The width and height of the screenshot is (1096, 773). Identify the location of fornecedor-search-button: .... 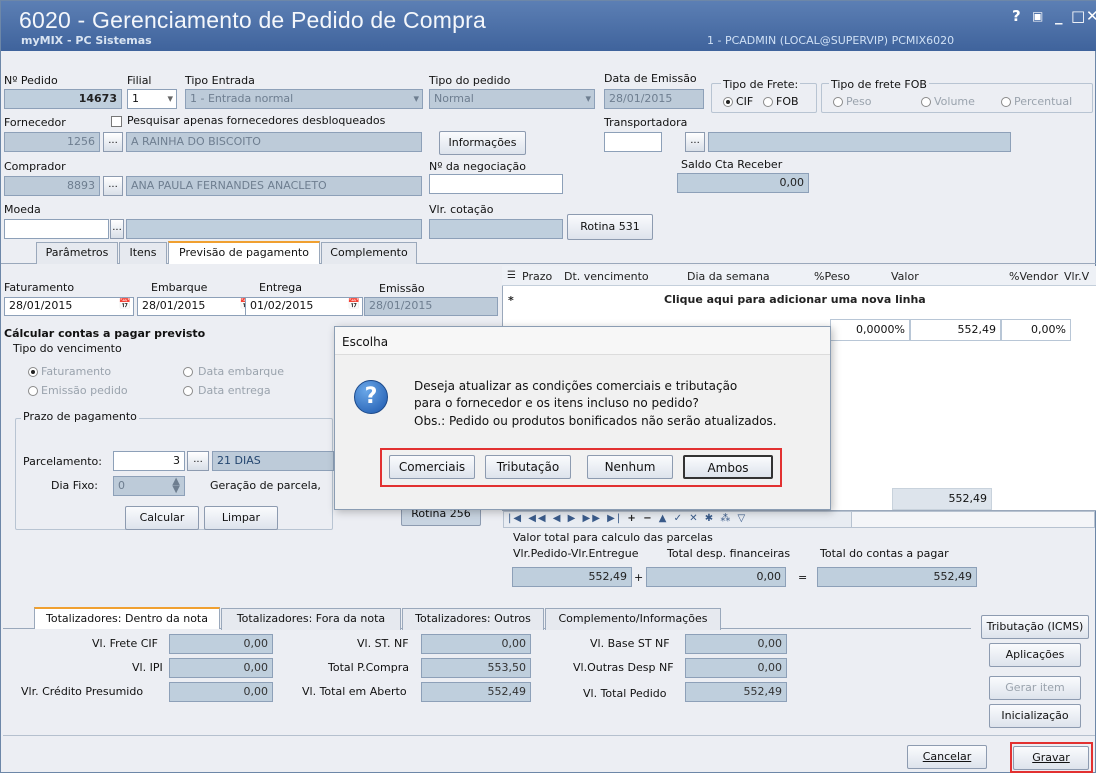
(113, 142).